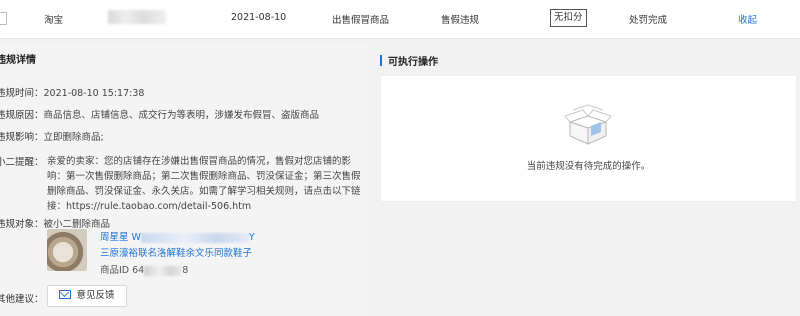 The image size is (800, 316). Describe the element at coordinates (568, 18) in the screenshot. I see `penalty-badge: 无扣分` at that location.